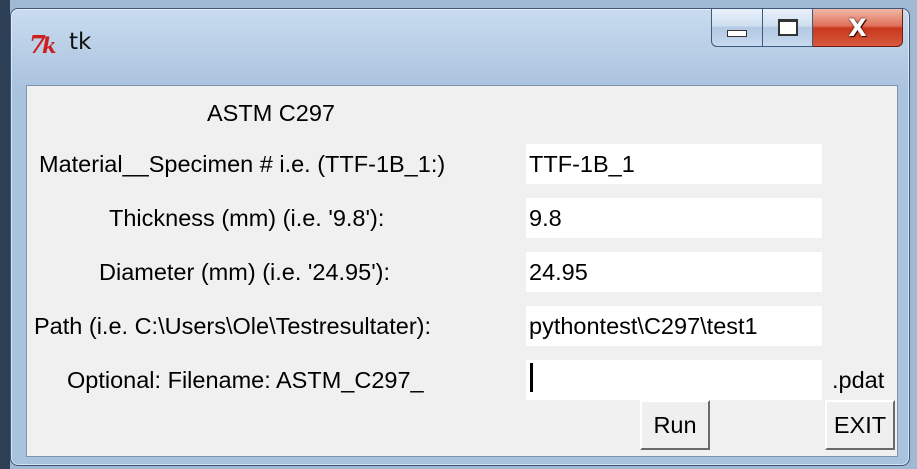 The width and height of the screenshot is (917, 469). What do you see at coordinates (858, 380) in the screenshot?
I see `filename-suffix: .pdat` at bounding box center [858, 380].